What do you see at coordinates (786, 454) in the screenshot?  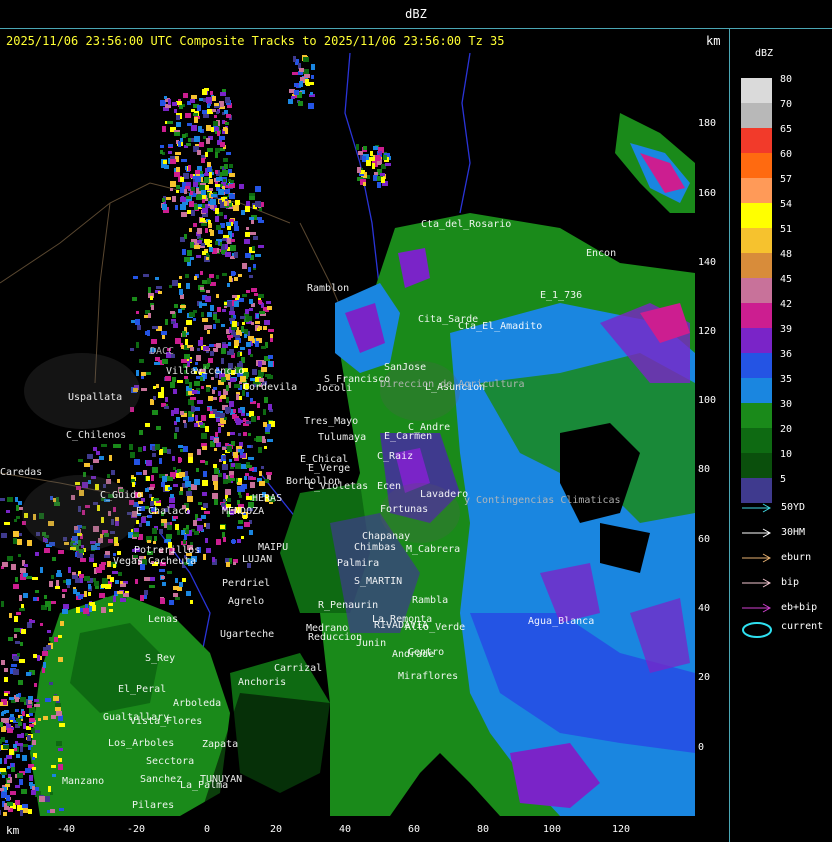 I see `legend-level-label: 10` at bounding box center [786, 454].